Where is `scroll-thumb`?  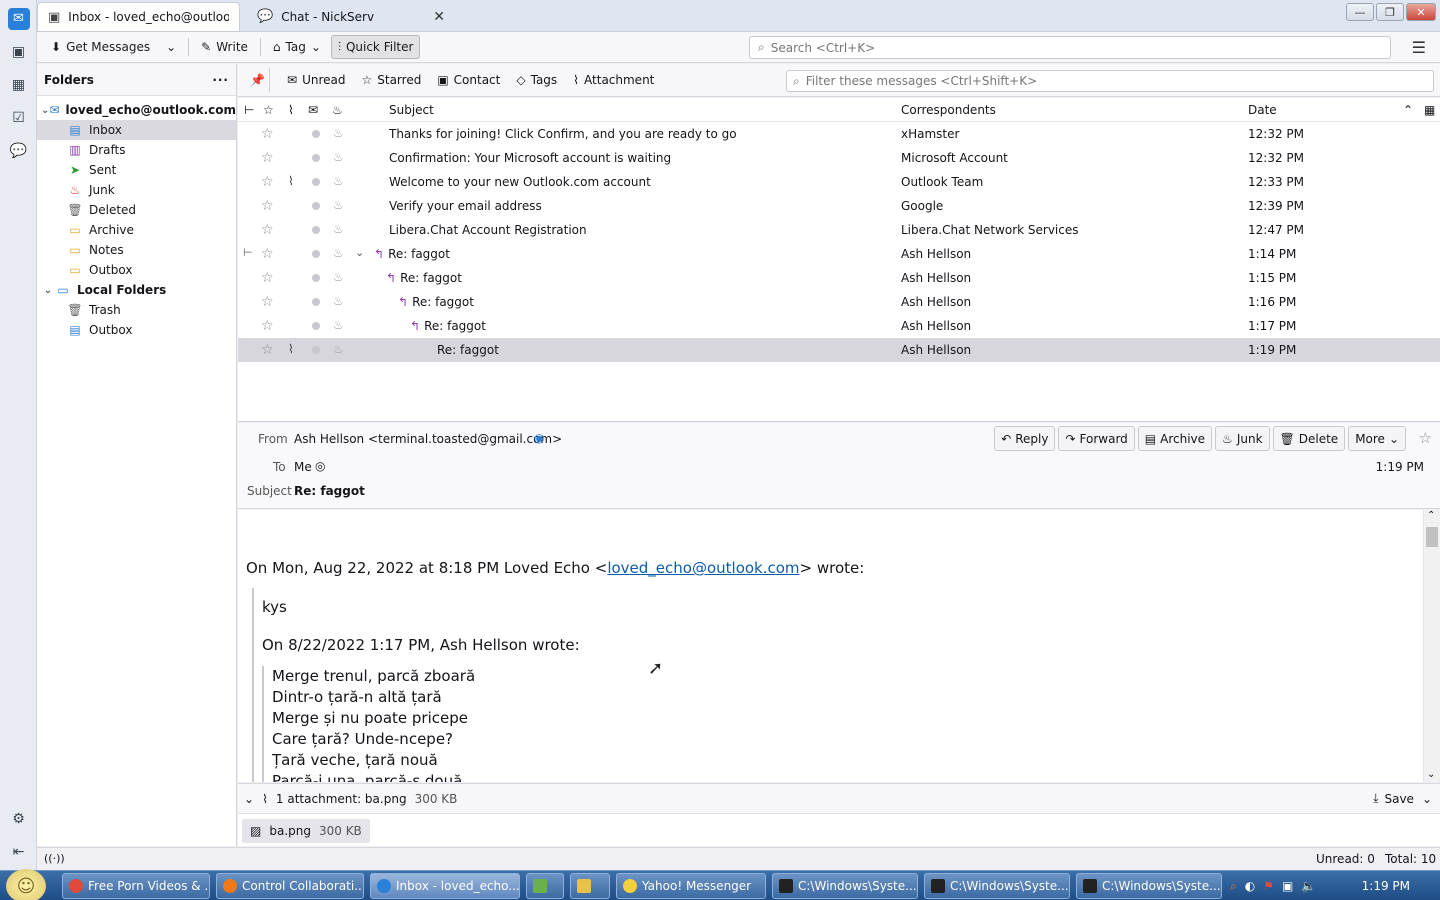
scroll-thumb is located at coordinates (1432, 537).